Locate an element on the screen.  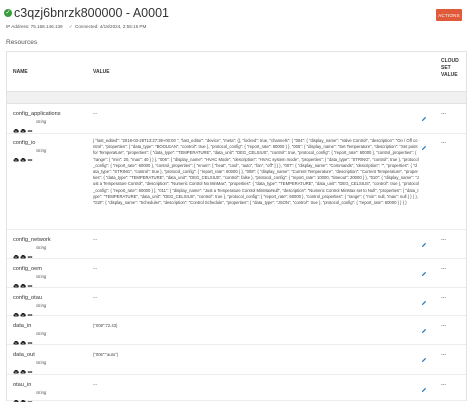
column-header-cloud-set-value: CLOUD SET VALUE is located at coordinates (450, 68).